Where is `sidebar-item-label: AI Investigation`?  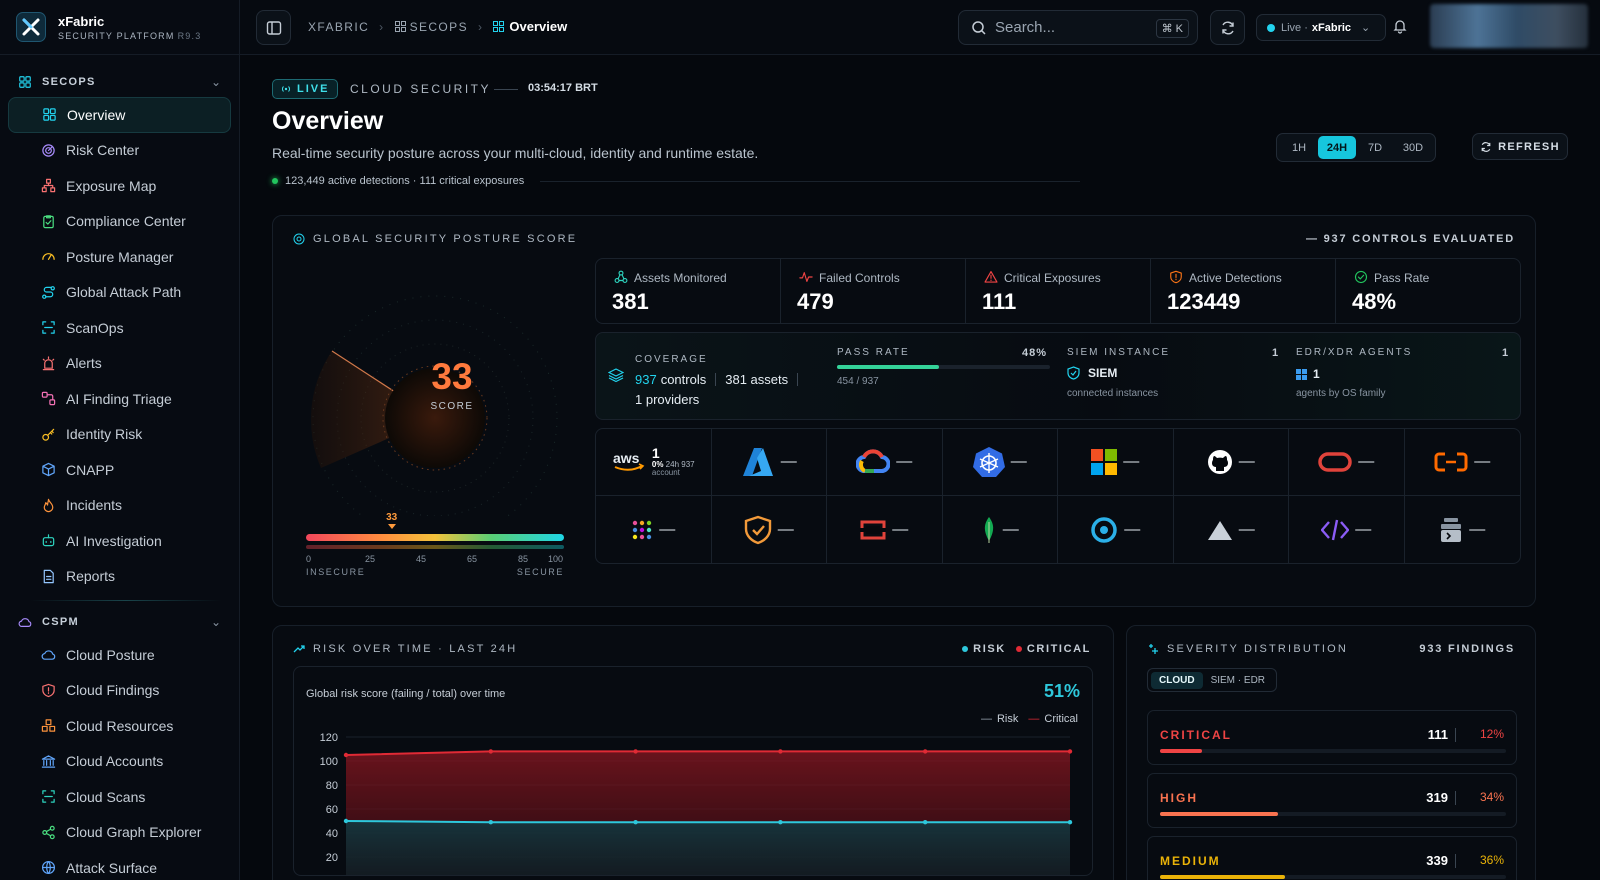 sidebar-item-label: AI Investigation is located at coordinates (114, 540).